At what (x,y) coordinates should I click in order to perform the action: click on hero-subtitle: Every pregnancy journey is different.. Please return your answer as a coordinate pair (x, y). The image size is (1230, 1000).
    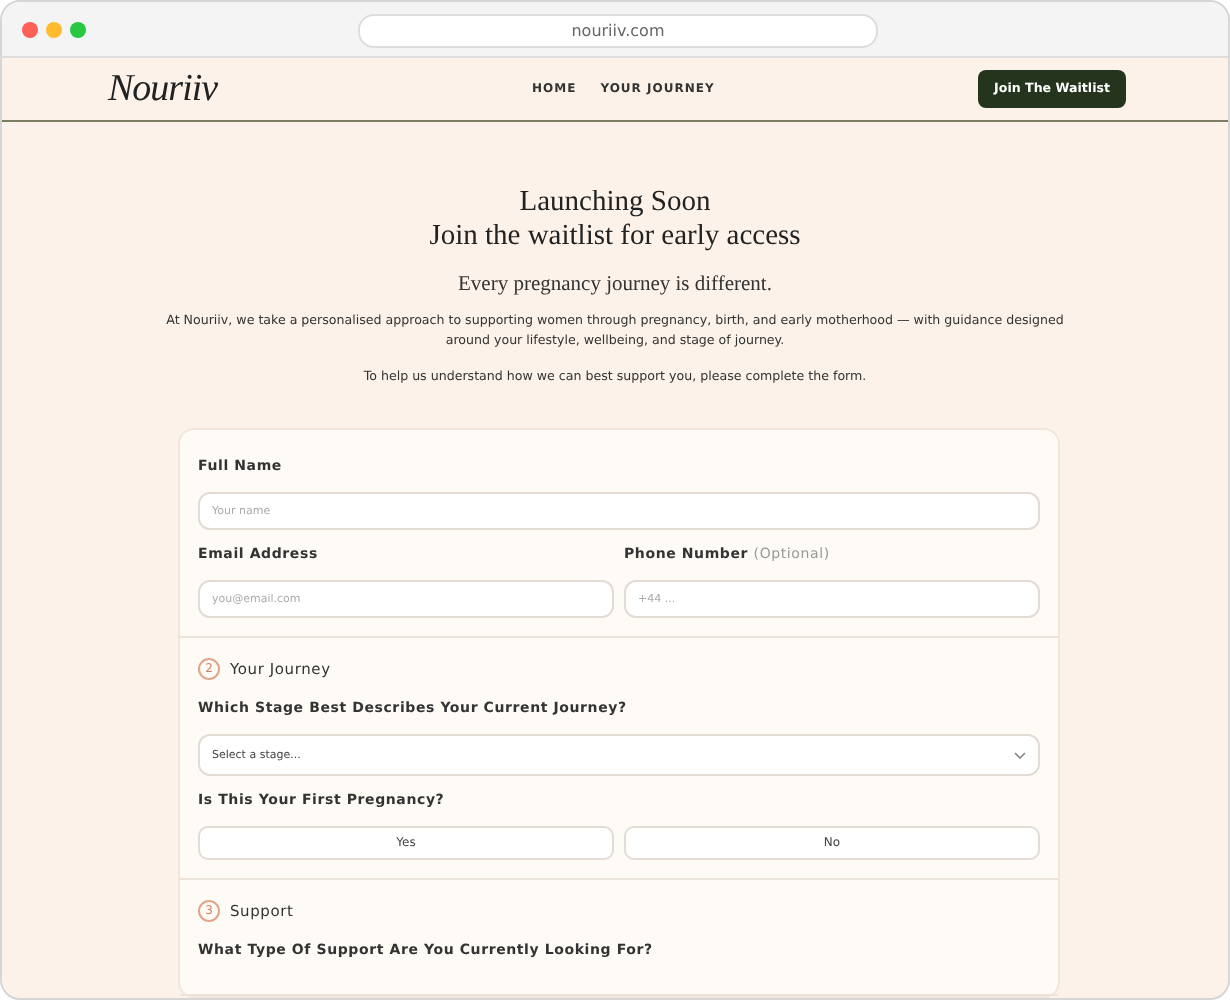
    Looking at the image, I should click on (615, 285).